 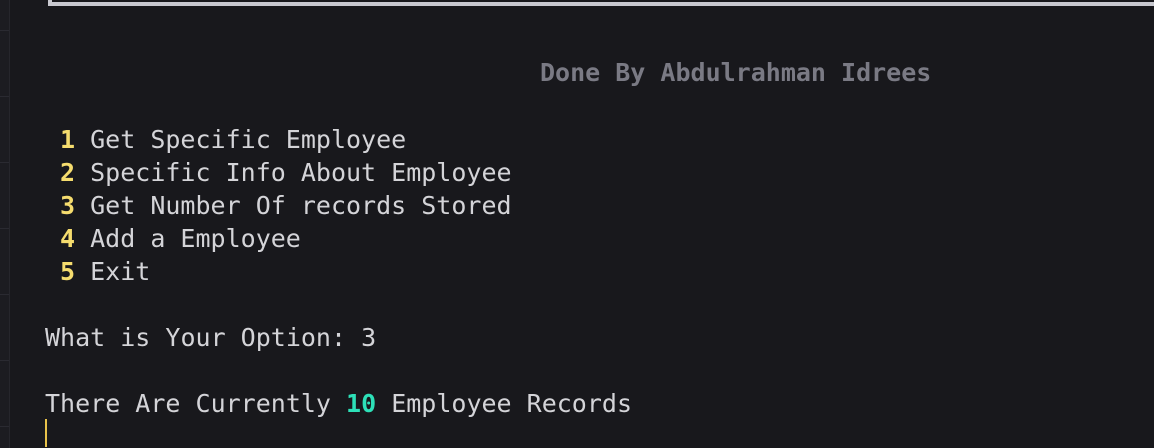 What do you see at coordinates (46, 433) in the screenshot?
I see `text-cursor` at bounding box center [46, 433].